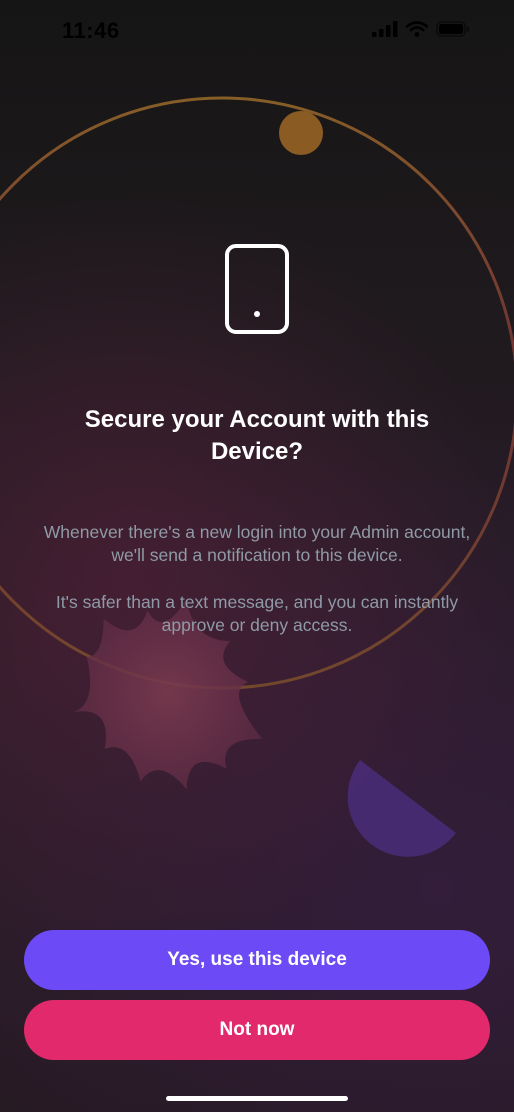 The height and width of the screenshot is (1112, 514). What do you see at coordinates (301, 133) in the screenshot?
I see `orbit-planet` at bounding box center [301, 133].